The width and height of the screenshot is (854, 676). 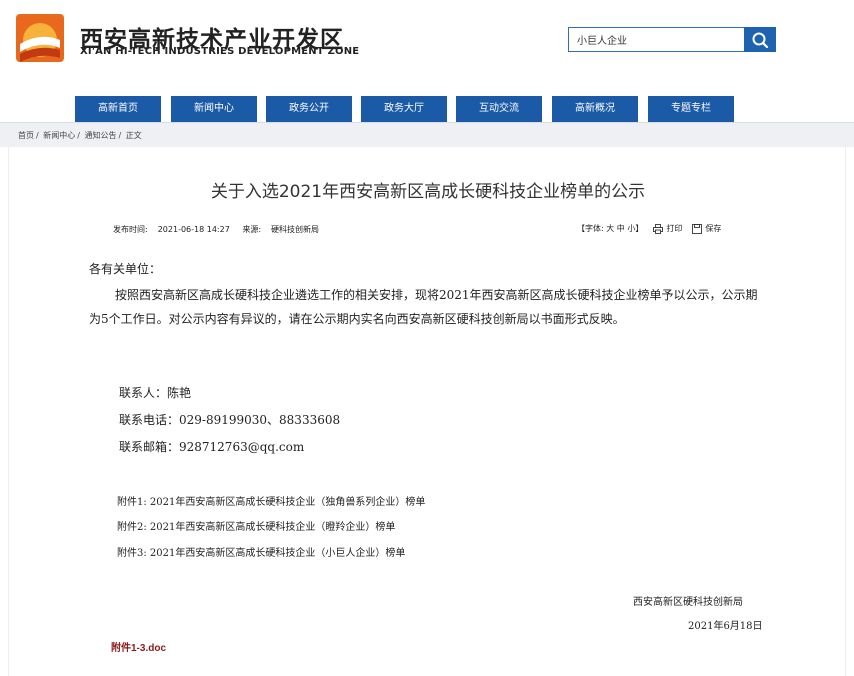 I want to click on publish-label: 发布时间:, so click(x=130, y=229).